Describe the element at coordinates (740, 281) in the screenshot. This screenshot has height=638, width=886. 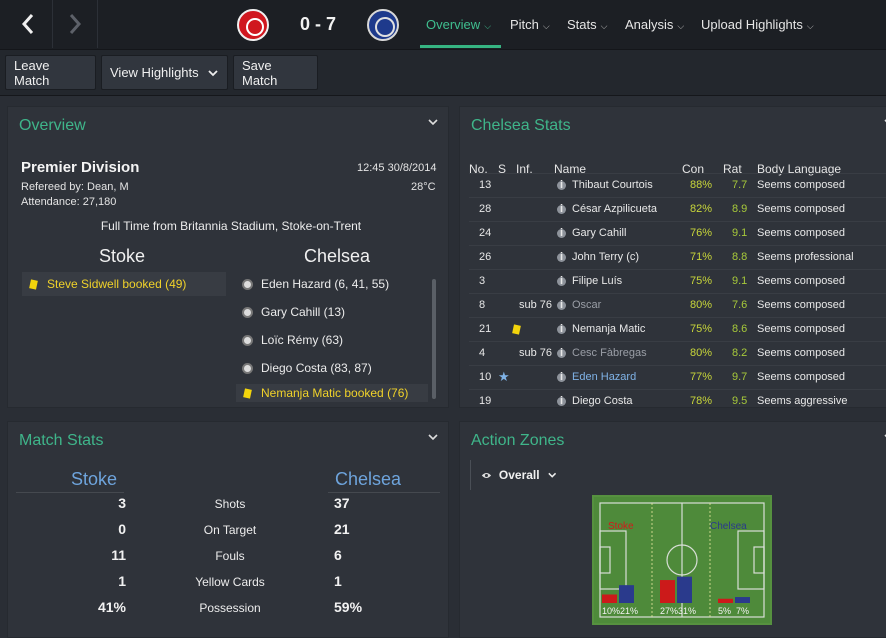
I see `player-rating: 9.1` at that location.